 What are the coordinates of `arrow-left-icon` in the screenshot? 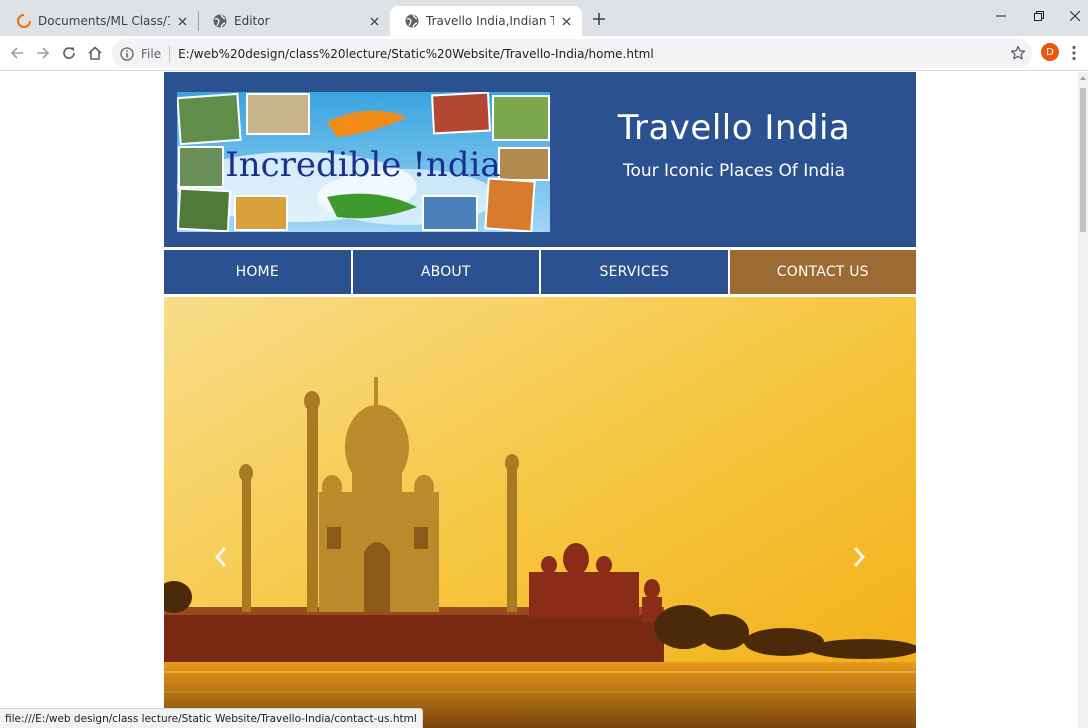 It's located at (17, 53).